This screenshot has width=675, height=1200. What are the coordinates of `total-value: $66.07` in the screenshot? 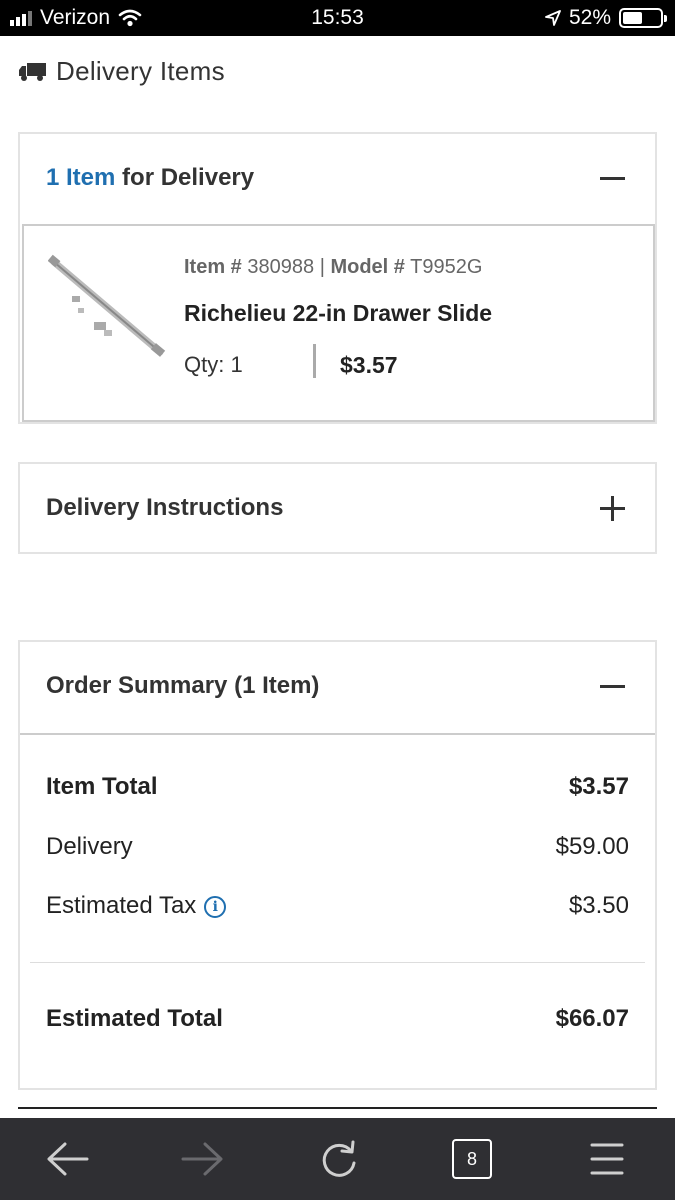 It's located at (592, 1018).